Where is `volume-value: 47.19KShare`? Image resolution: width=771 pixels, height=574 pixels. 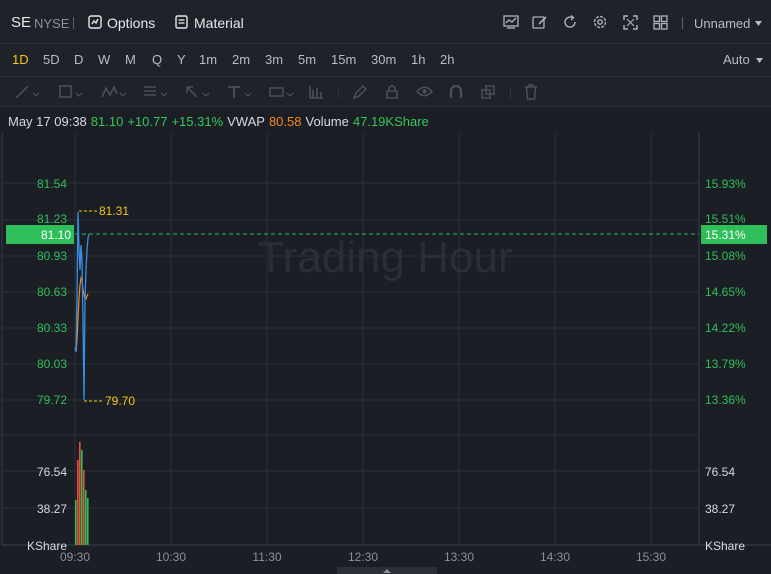
volume-value: 47.19KShare is located at coordinates (390, 121).